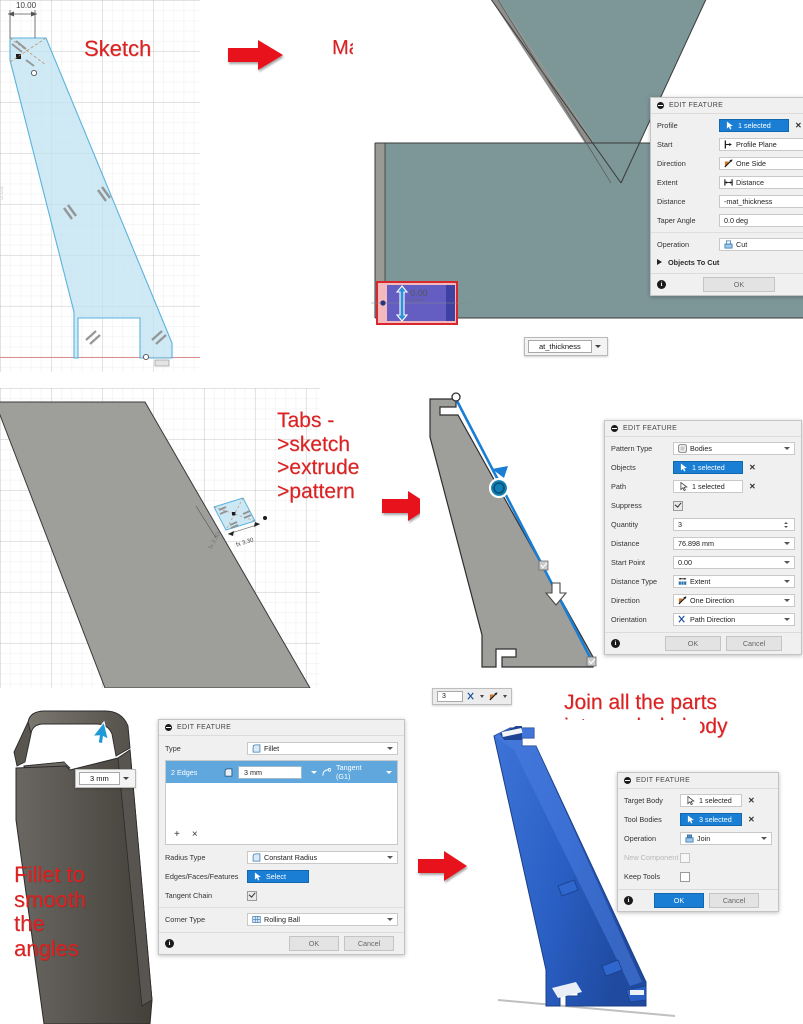 The image size is (803, 1024). Describe the element at coordinates (177, 834) in the screenshot. I see `add-edge-icon: +` at that location.